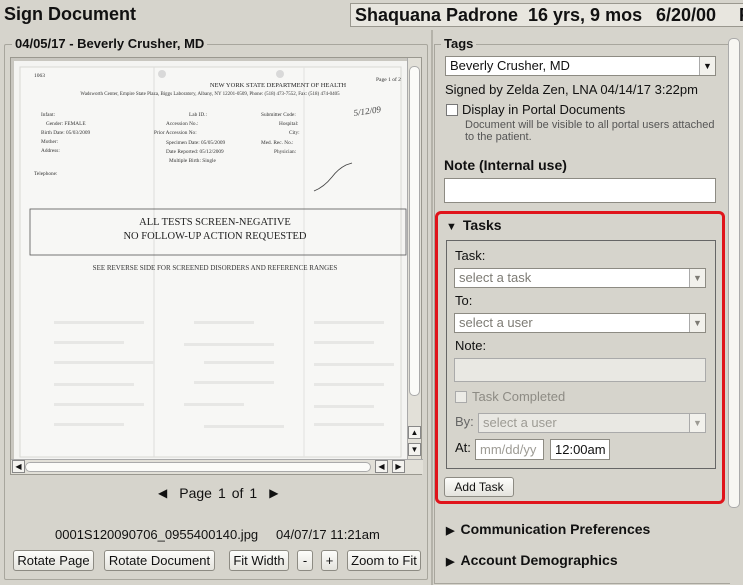 Image resolution: width=743 pixels, height=585 pixels. I want to click on patient-banner-overflow: F, so click(741, 15).